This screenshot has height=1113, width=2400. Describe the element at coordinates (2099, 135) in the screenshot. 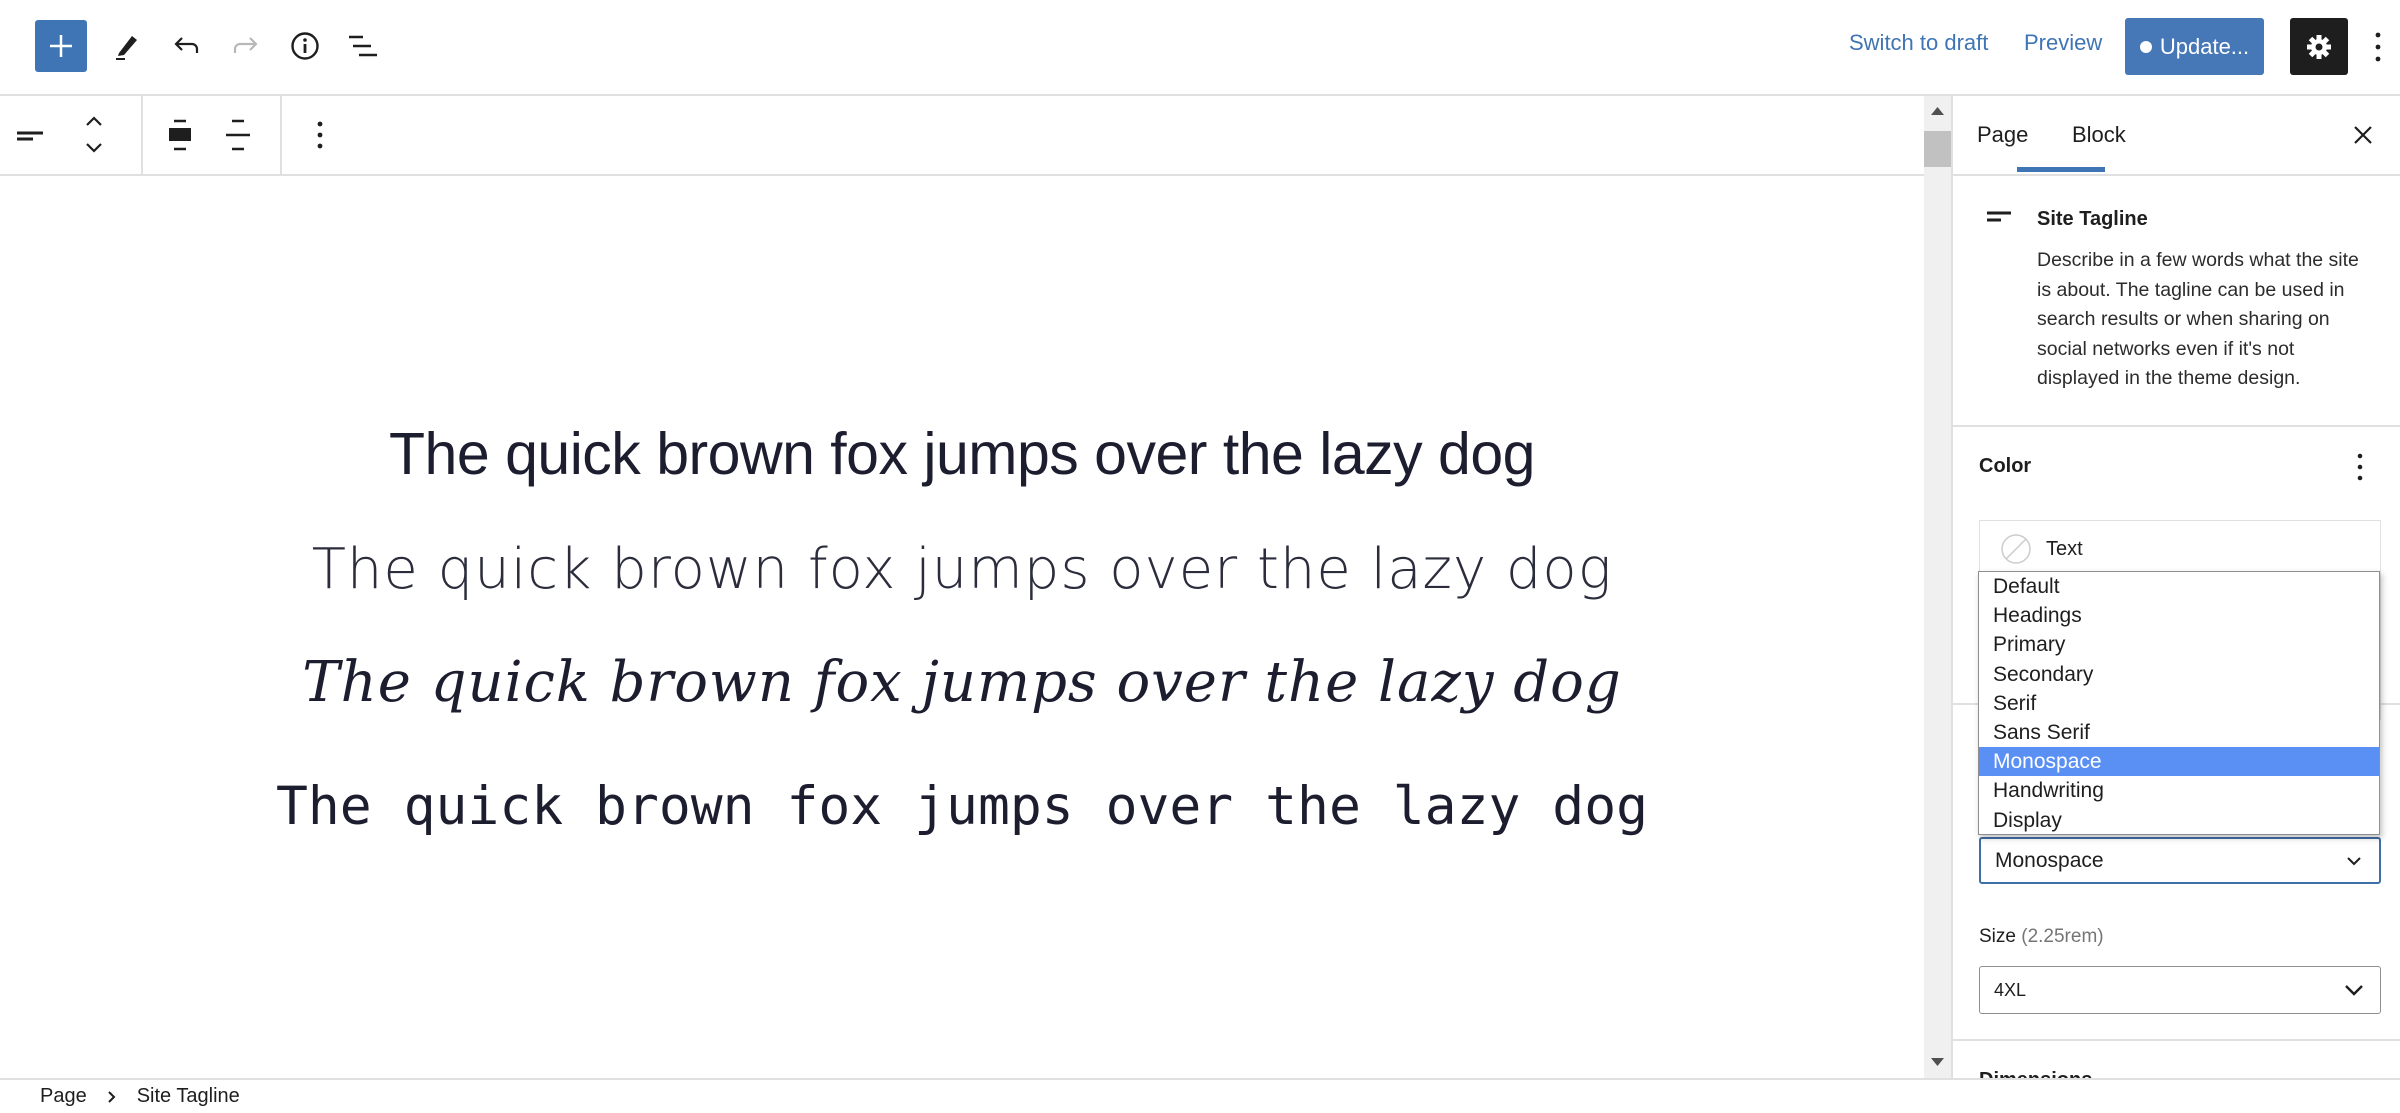

I see `tab-block: Block` at that location.